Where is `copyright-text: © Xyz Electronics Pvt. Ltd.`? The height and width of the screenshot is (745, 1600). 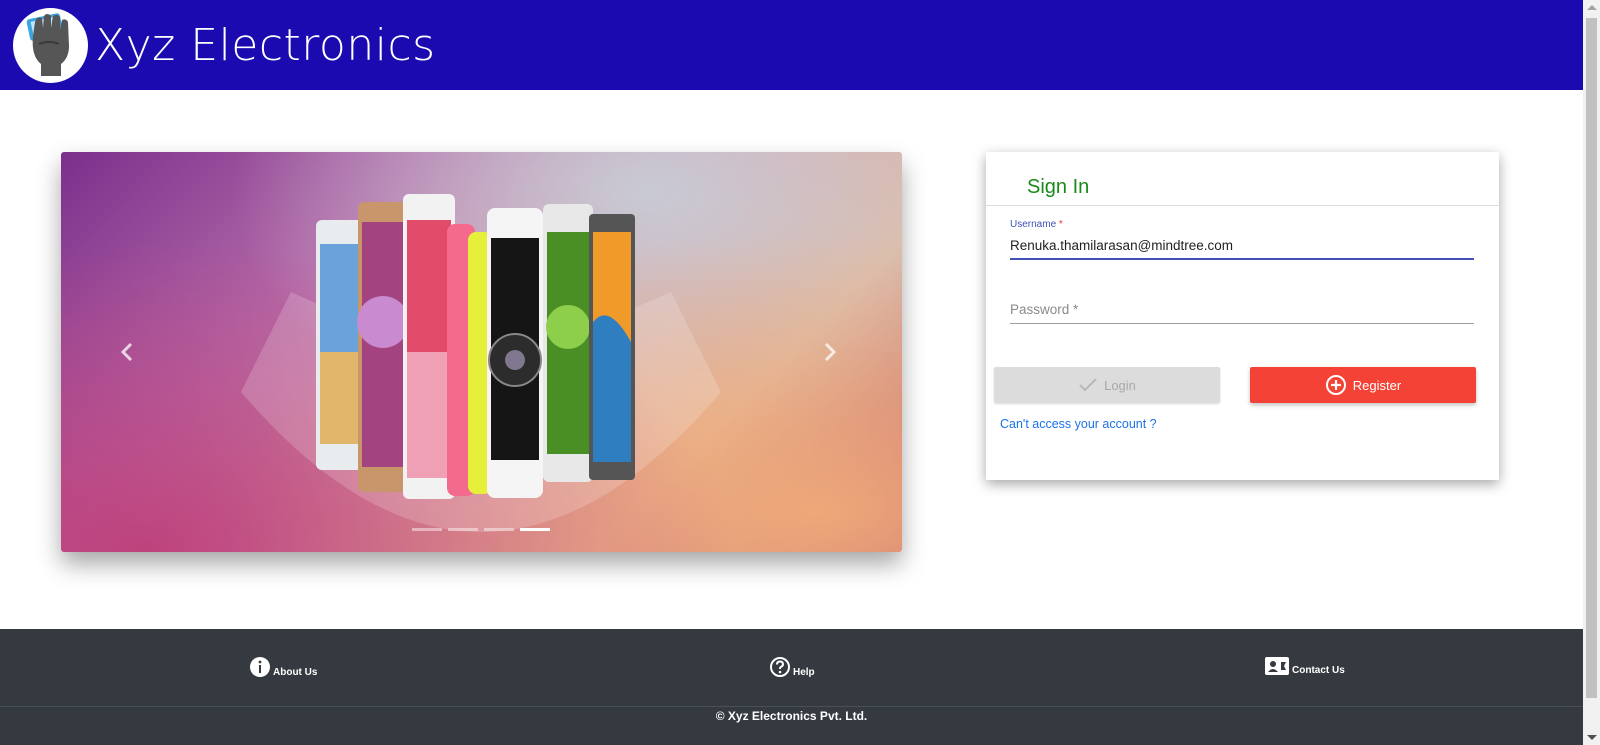
copyright-text: © Xyz Electronics Pvt. Ltd. is located at coordinates (791, 716).